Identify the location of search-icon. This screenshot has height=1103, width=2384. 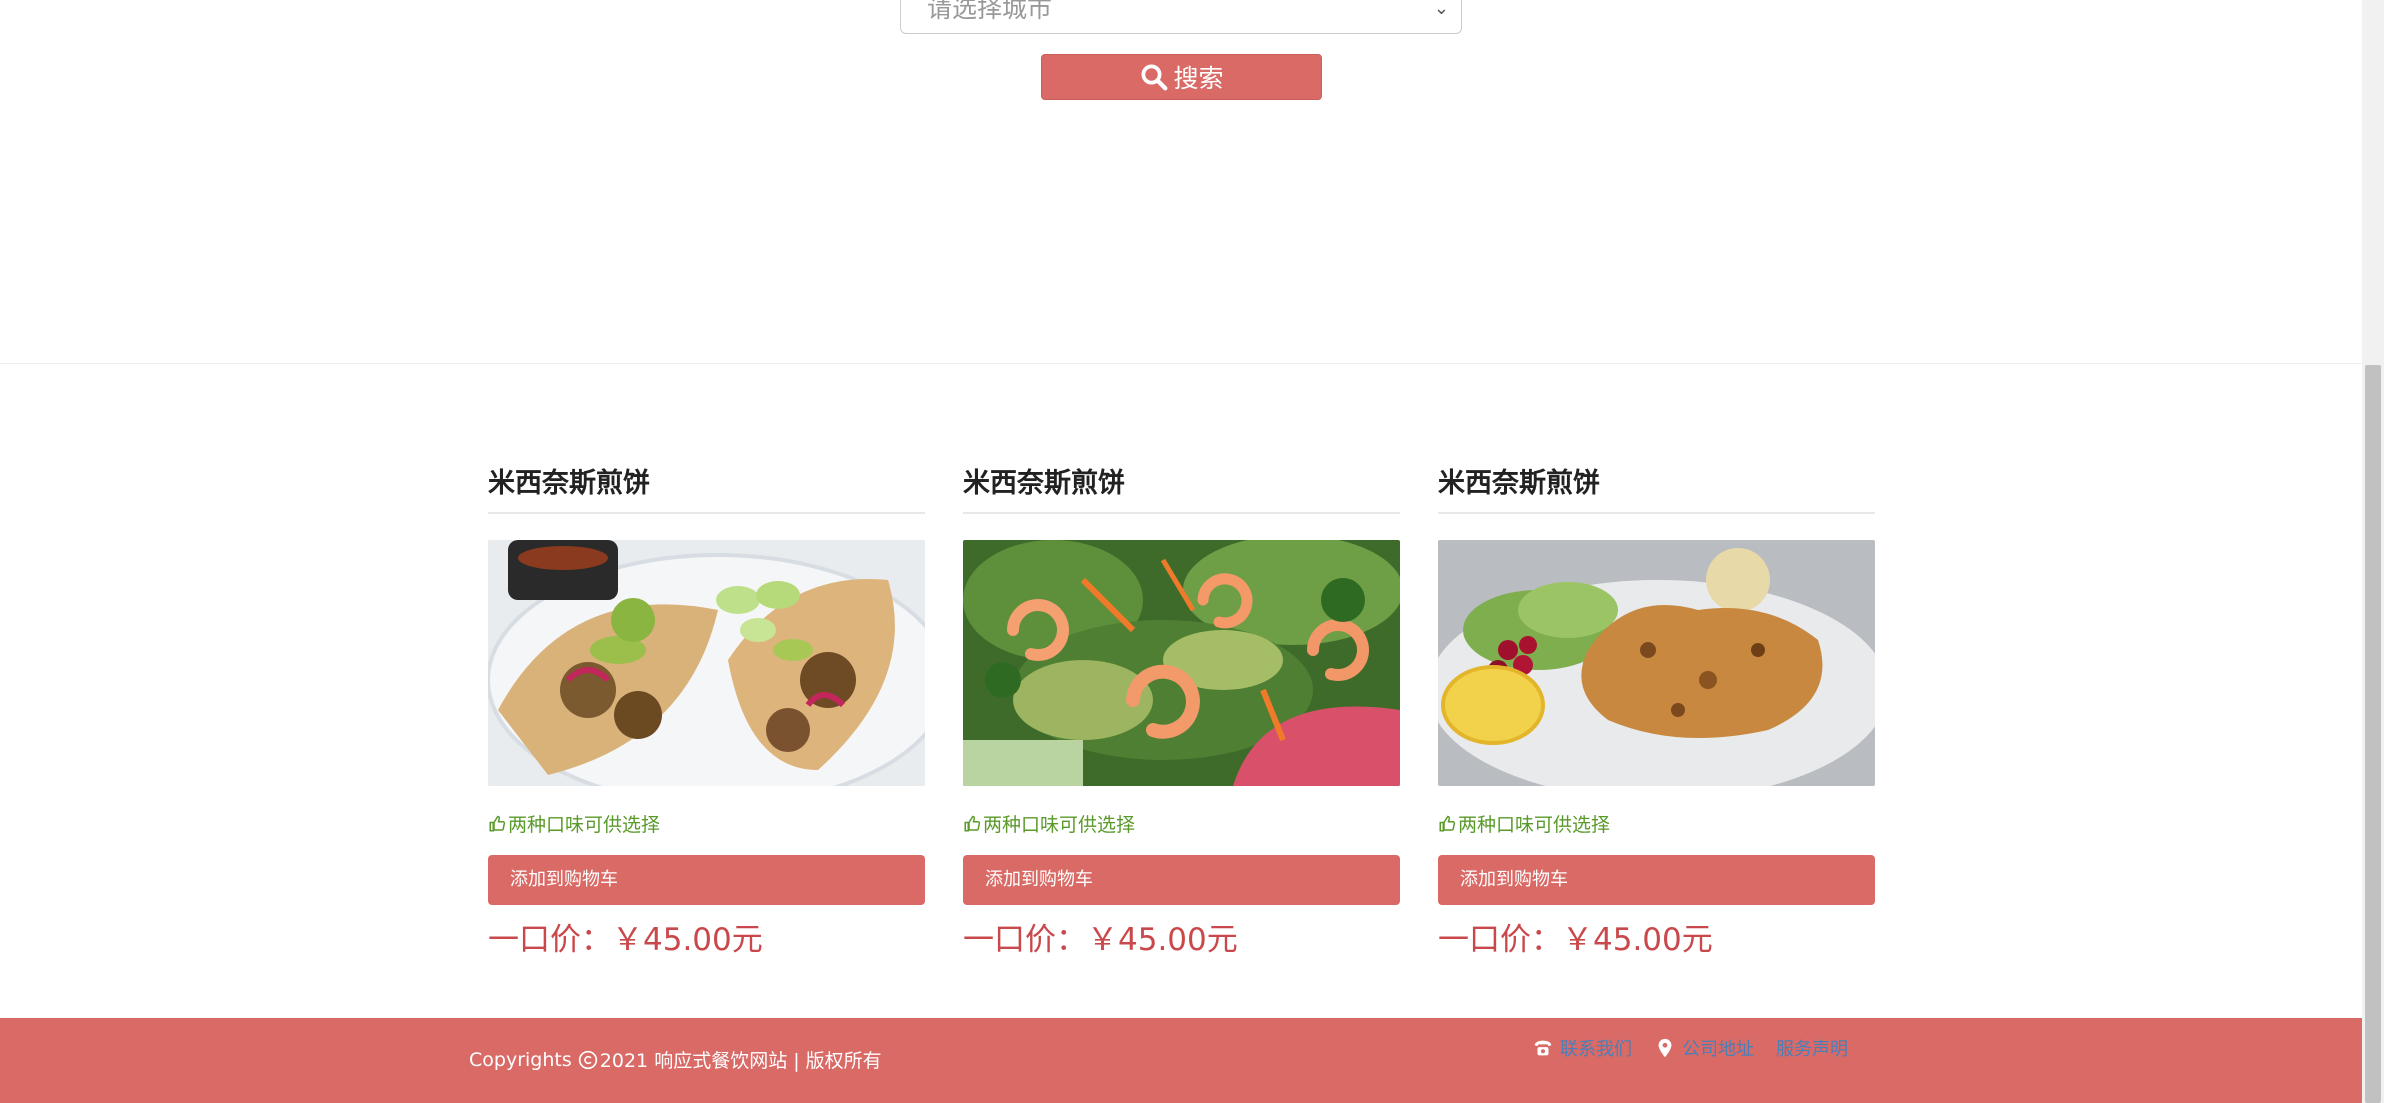
(1154, 77).